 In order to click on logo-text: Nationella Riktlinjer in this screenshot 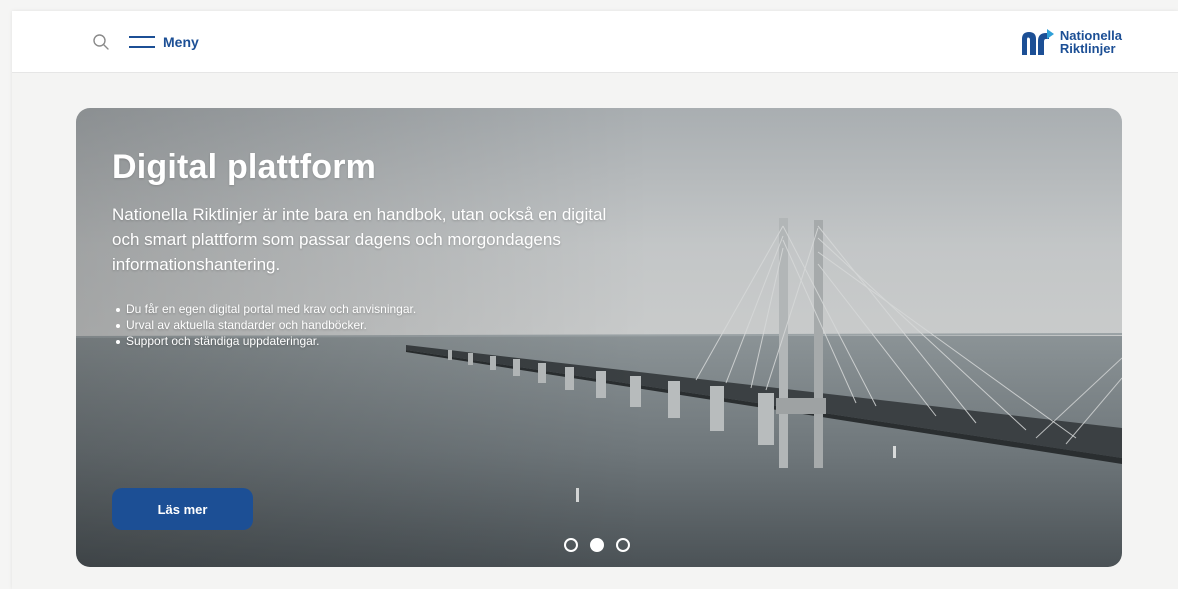, I will do `click(1091, 42)`.